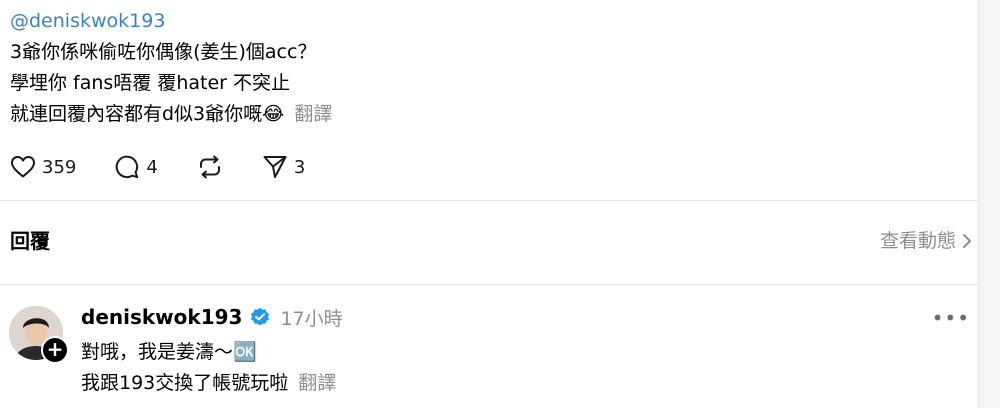  I want to click on like-count: 359, so click(59, 167).